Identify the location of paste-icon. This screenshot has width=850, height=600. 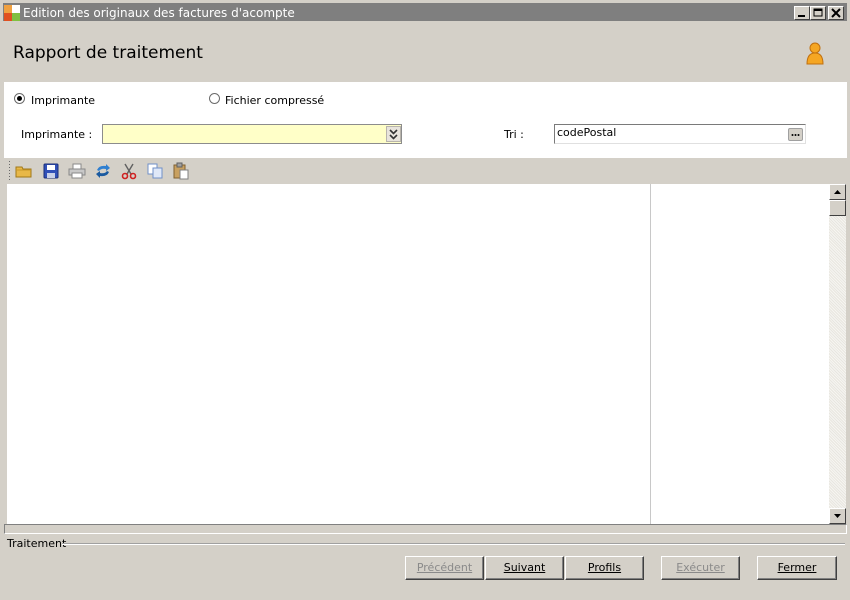
(181, 171).